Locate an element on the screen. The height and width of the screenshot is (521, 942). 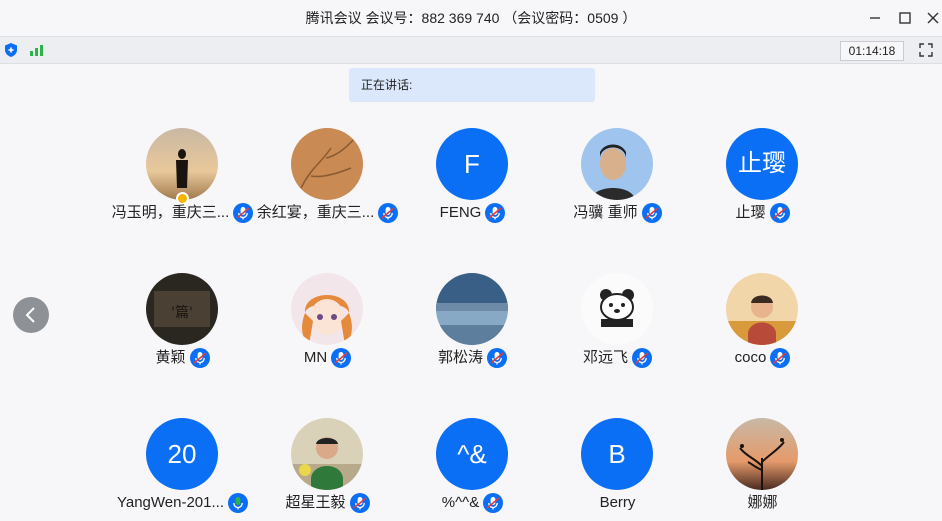
speaking-indicator: 正在讲话: is located at coordinates (472, 85).